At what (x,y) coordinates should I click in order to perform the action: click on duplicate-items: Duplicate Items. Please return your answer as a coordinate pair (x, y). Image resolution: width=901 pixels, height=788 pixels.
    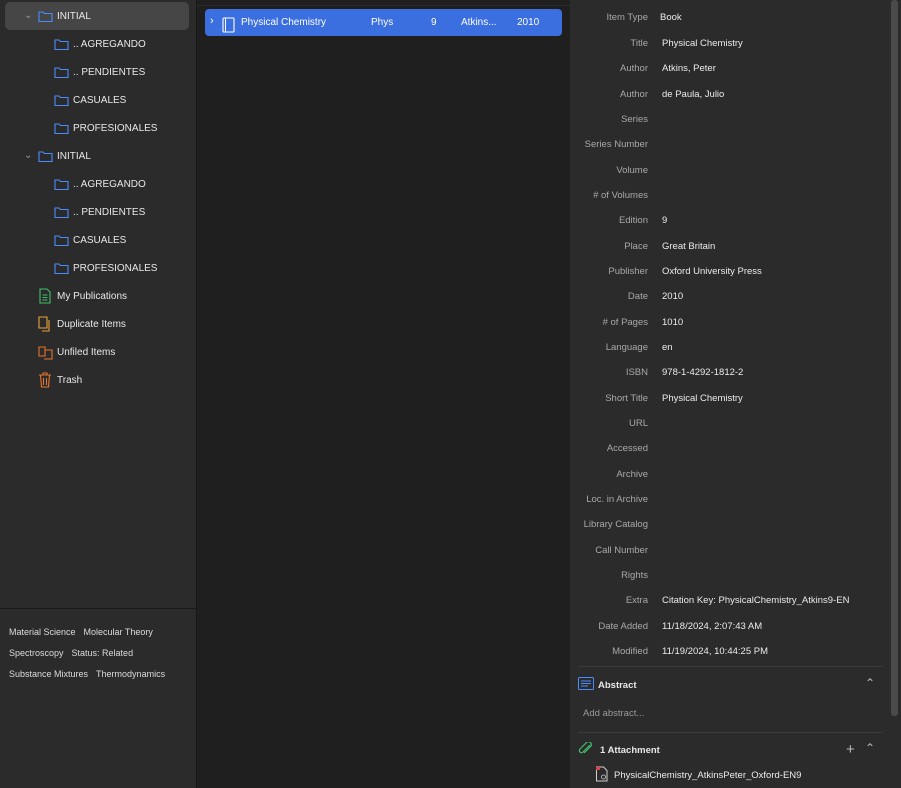
    Looking at the image, I should click on (98, 324).